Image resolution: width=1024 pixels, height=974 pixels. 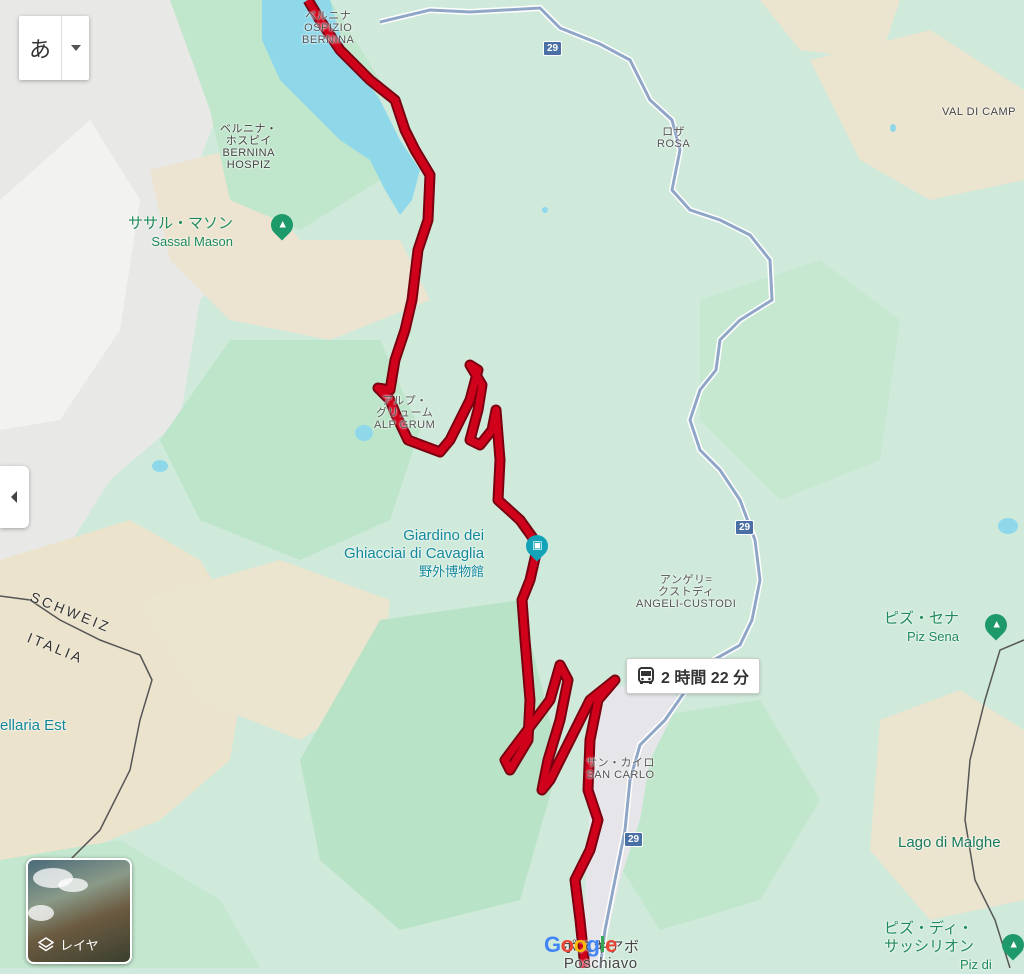 I want to click on poi-label-bellaria: ellaria Est, so click(x=33, y=726).